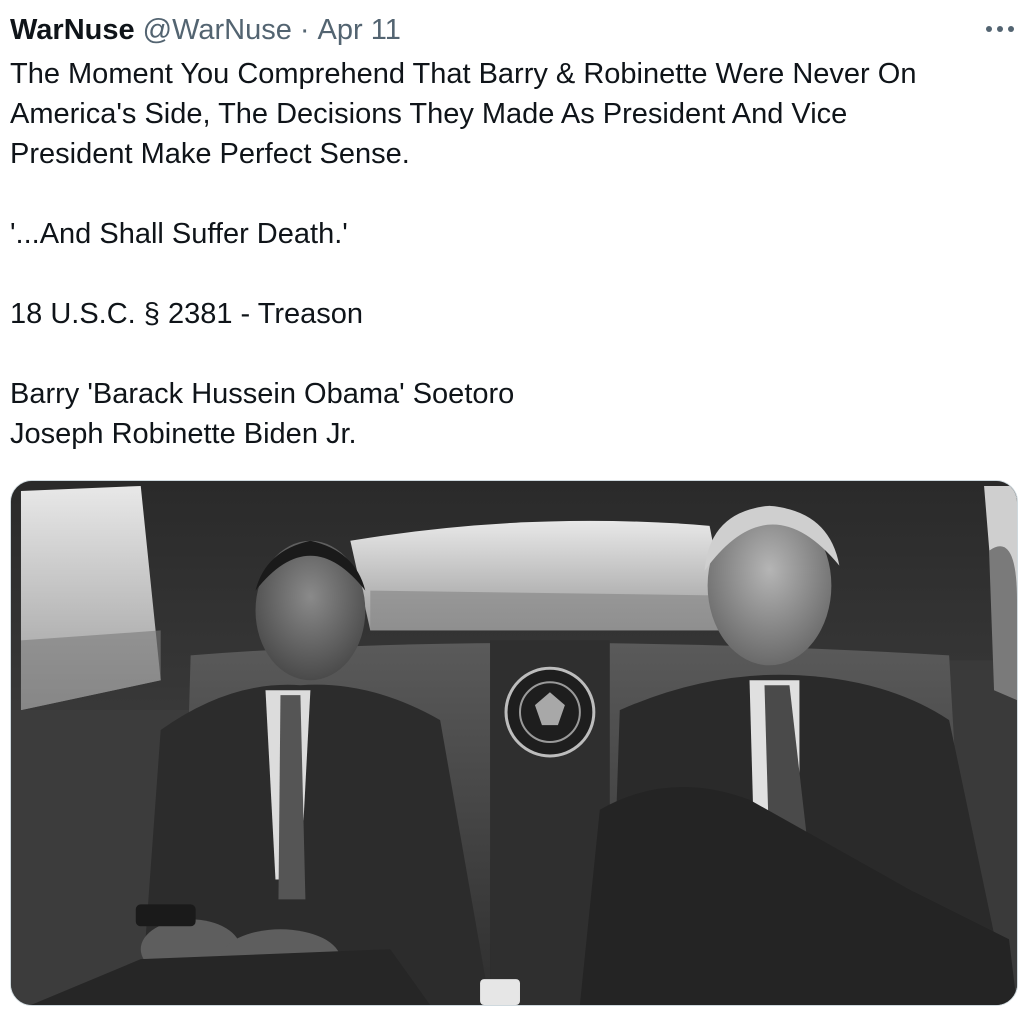 The height and width of the screenshot is (1010, 1026). What do you see at coordinates (217, 30) in the screenshot?
I see `author-handle: @WarNuse` at bounding box center [217, 30].